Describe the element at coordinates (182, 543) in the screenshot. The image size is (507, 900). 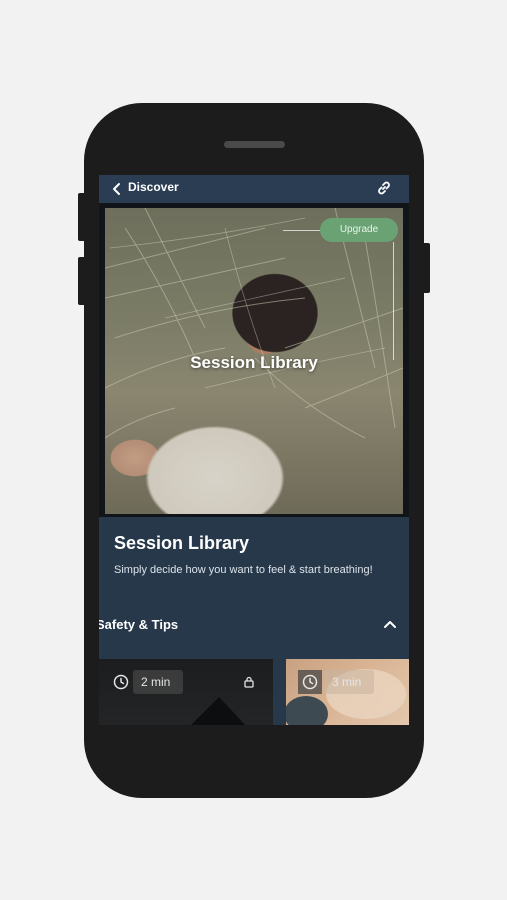
I see `page-title: Session Library` at that location.